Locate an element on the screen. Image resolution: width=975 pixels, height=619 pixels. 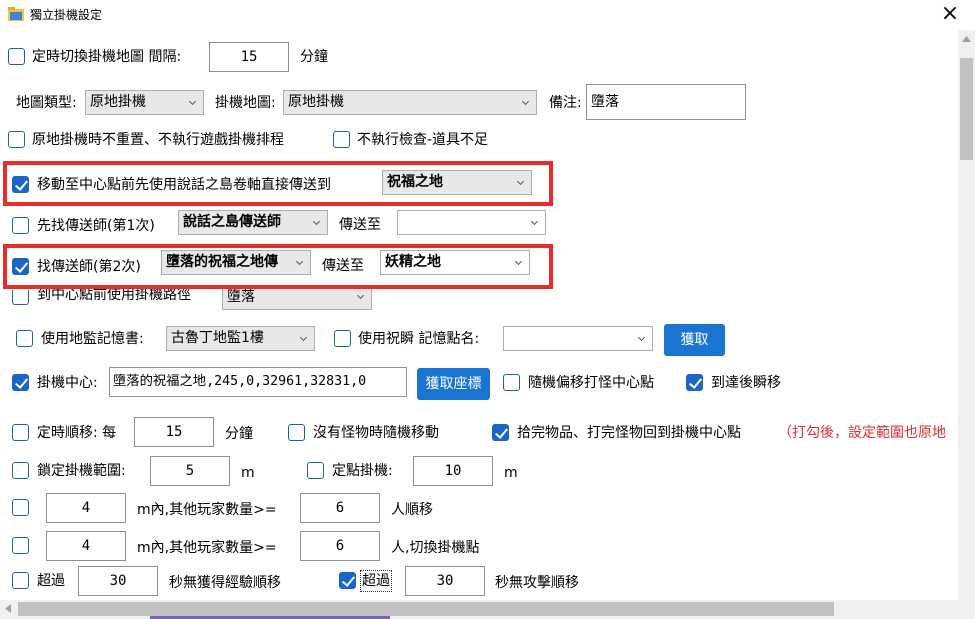
first-teleporter-select: 說話之島傳送師 is located at coordinates (253, 222).